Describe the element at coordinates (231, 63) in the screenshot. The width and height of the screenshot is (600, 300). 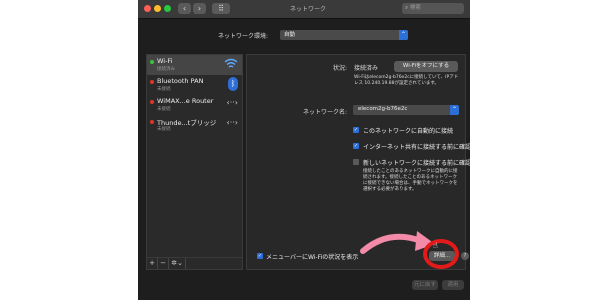
I see `wifi-icon` at that location.